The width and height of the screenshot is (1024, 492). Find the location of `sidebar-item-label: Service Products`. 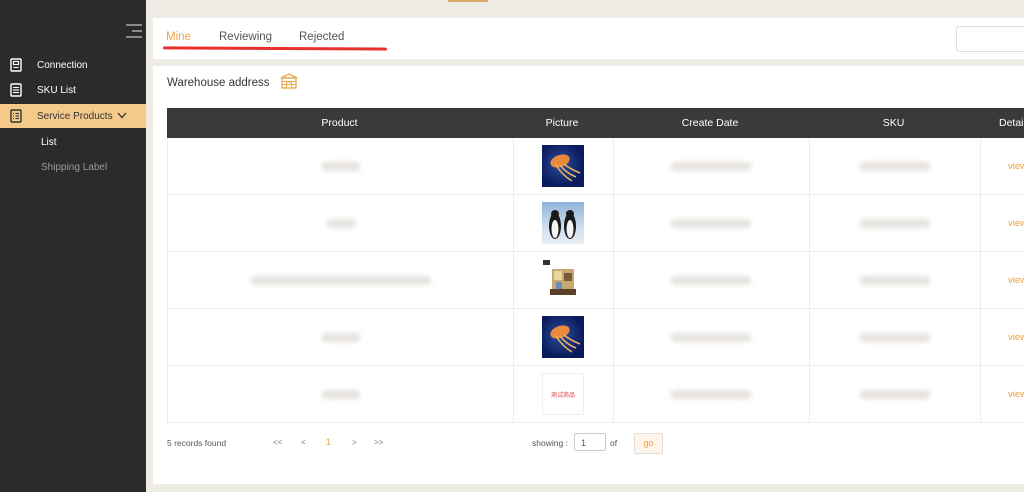

sidebar-item-label: Service Products is located at coordinates (75, 116).